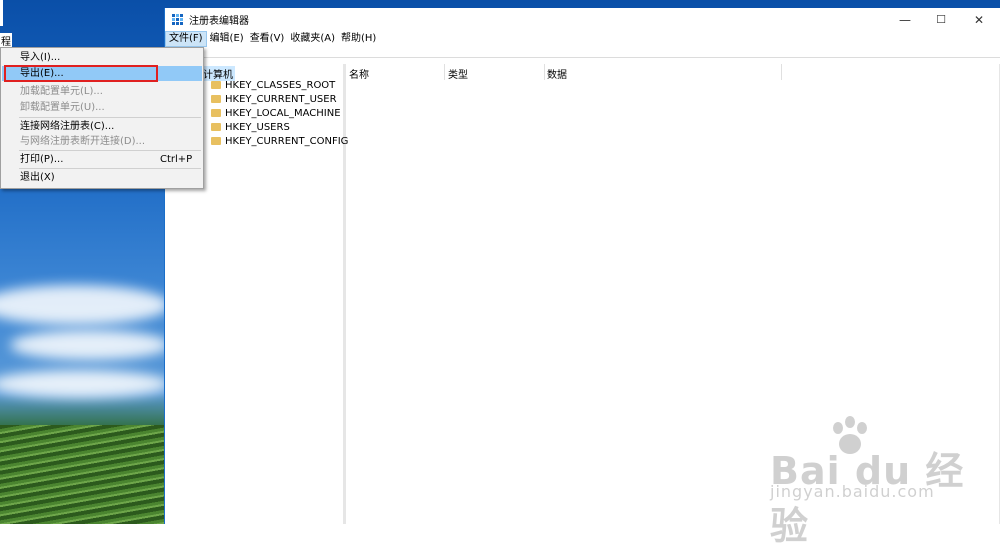 The image size is (1000, 550). I want to click on tree-node: HKEY_USERS, so click(250, 127).